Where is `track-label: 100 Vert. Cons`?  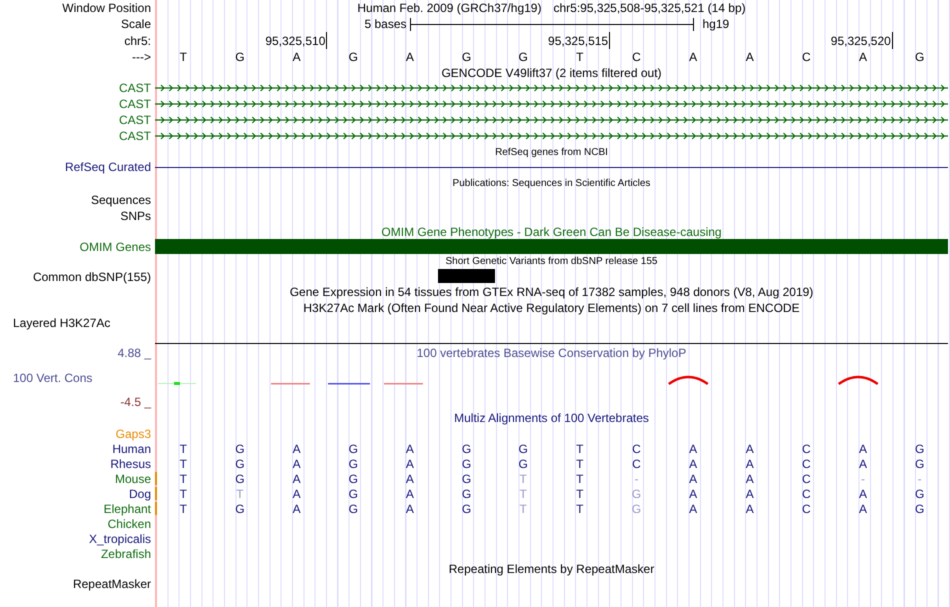
track-label: 100 Vert. Cons is located at coordinates (52, 378).